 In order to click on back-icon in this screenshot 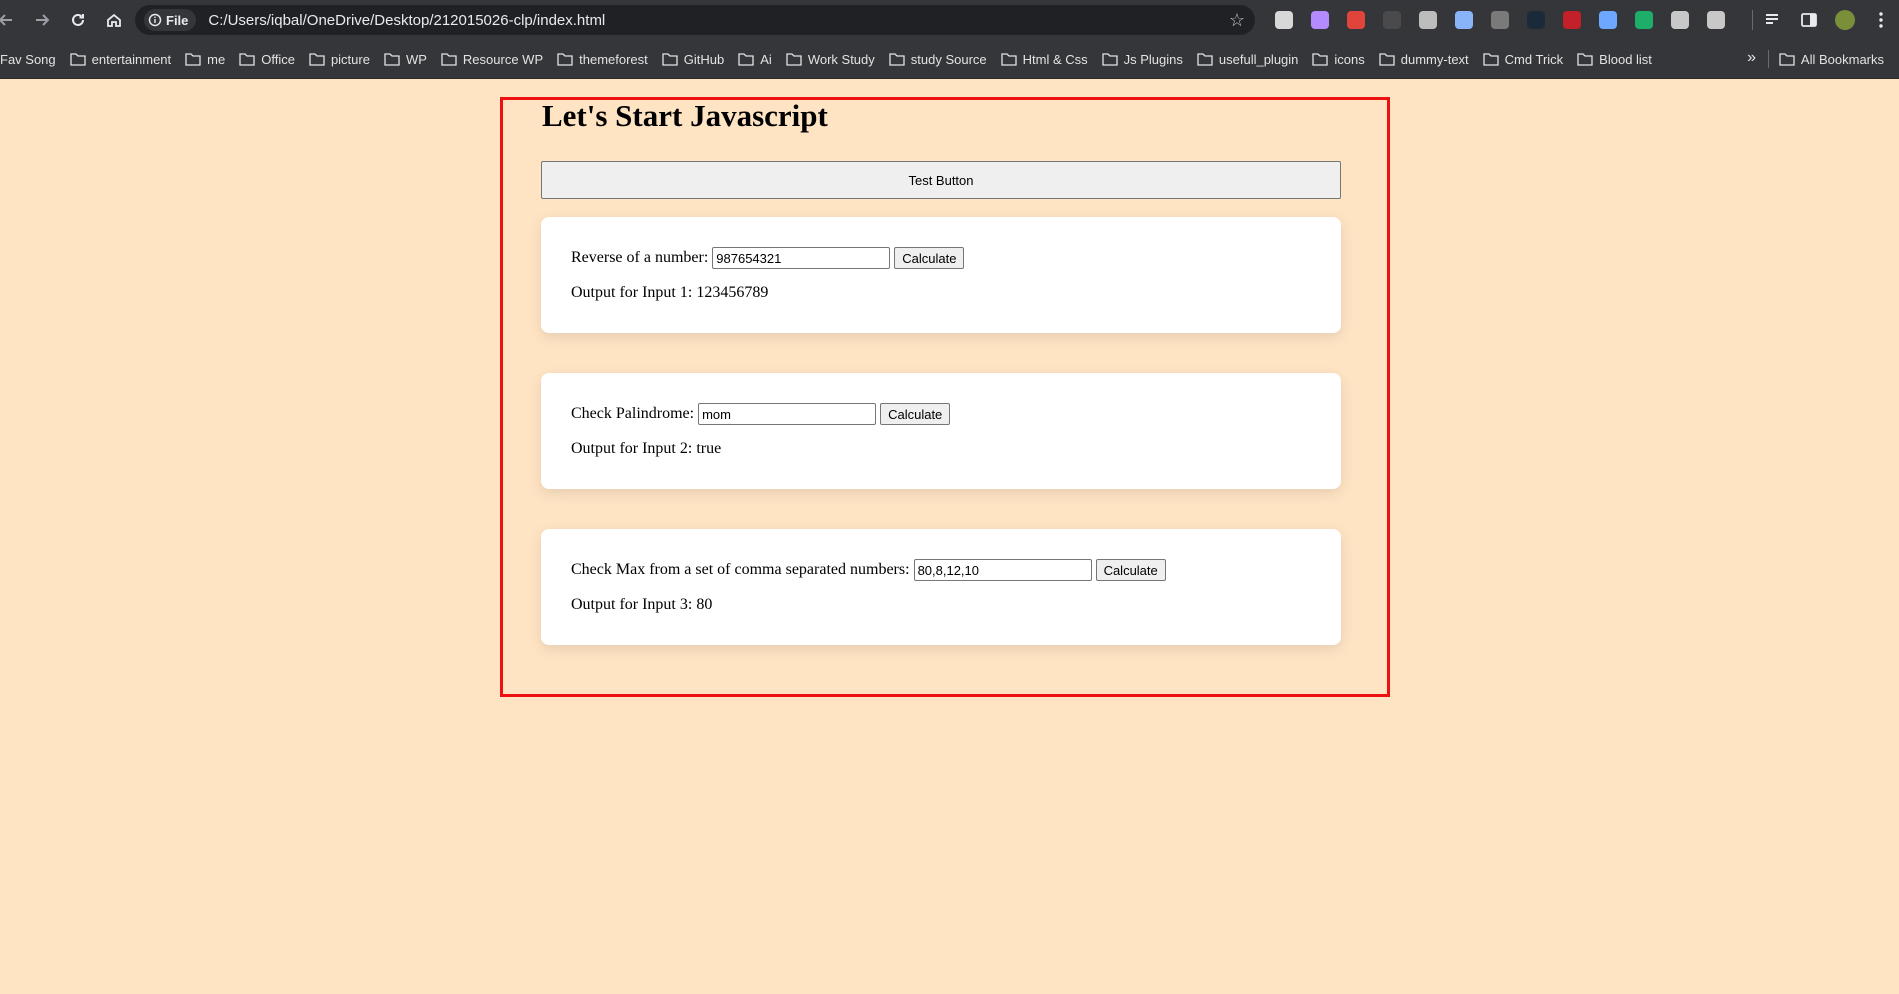, I will do `click(12, 20)`.